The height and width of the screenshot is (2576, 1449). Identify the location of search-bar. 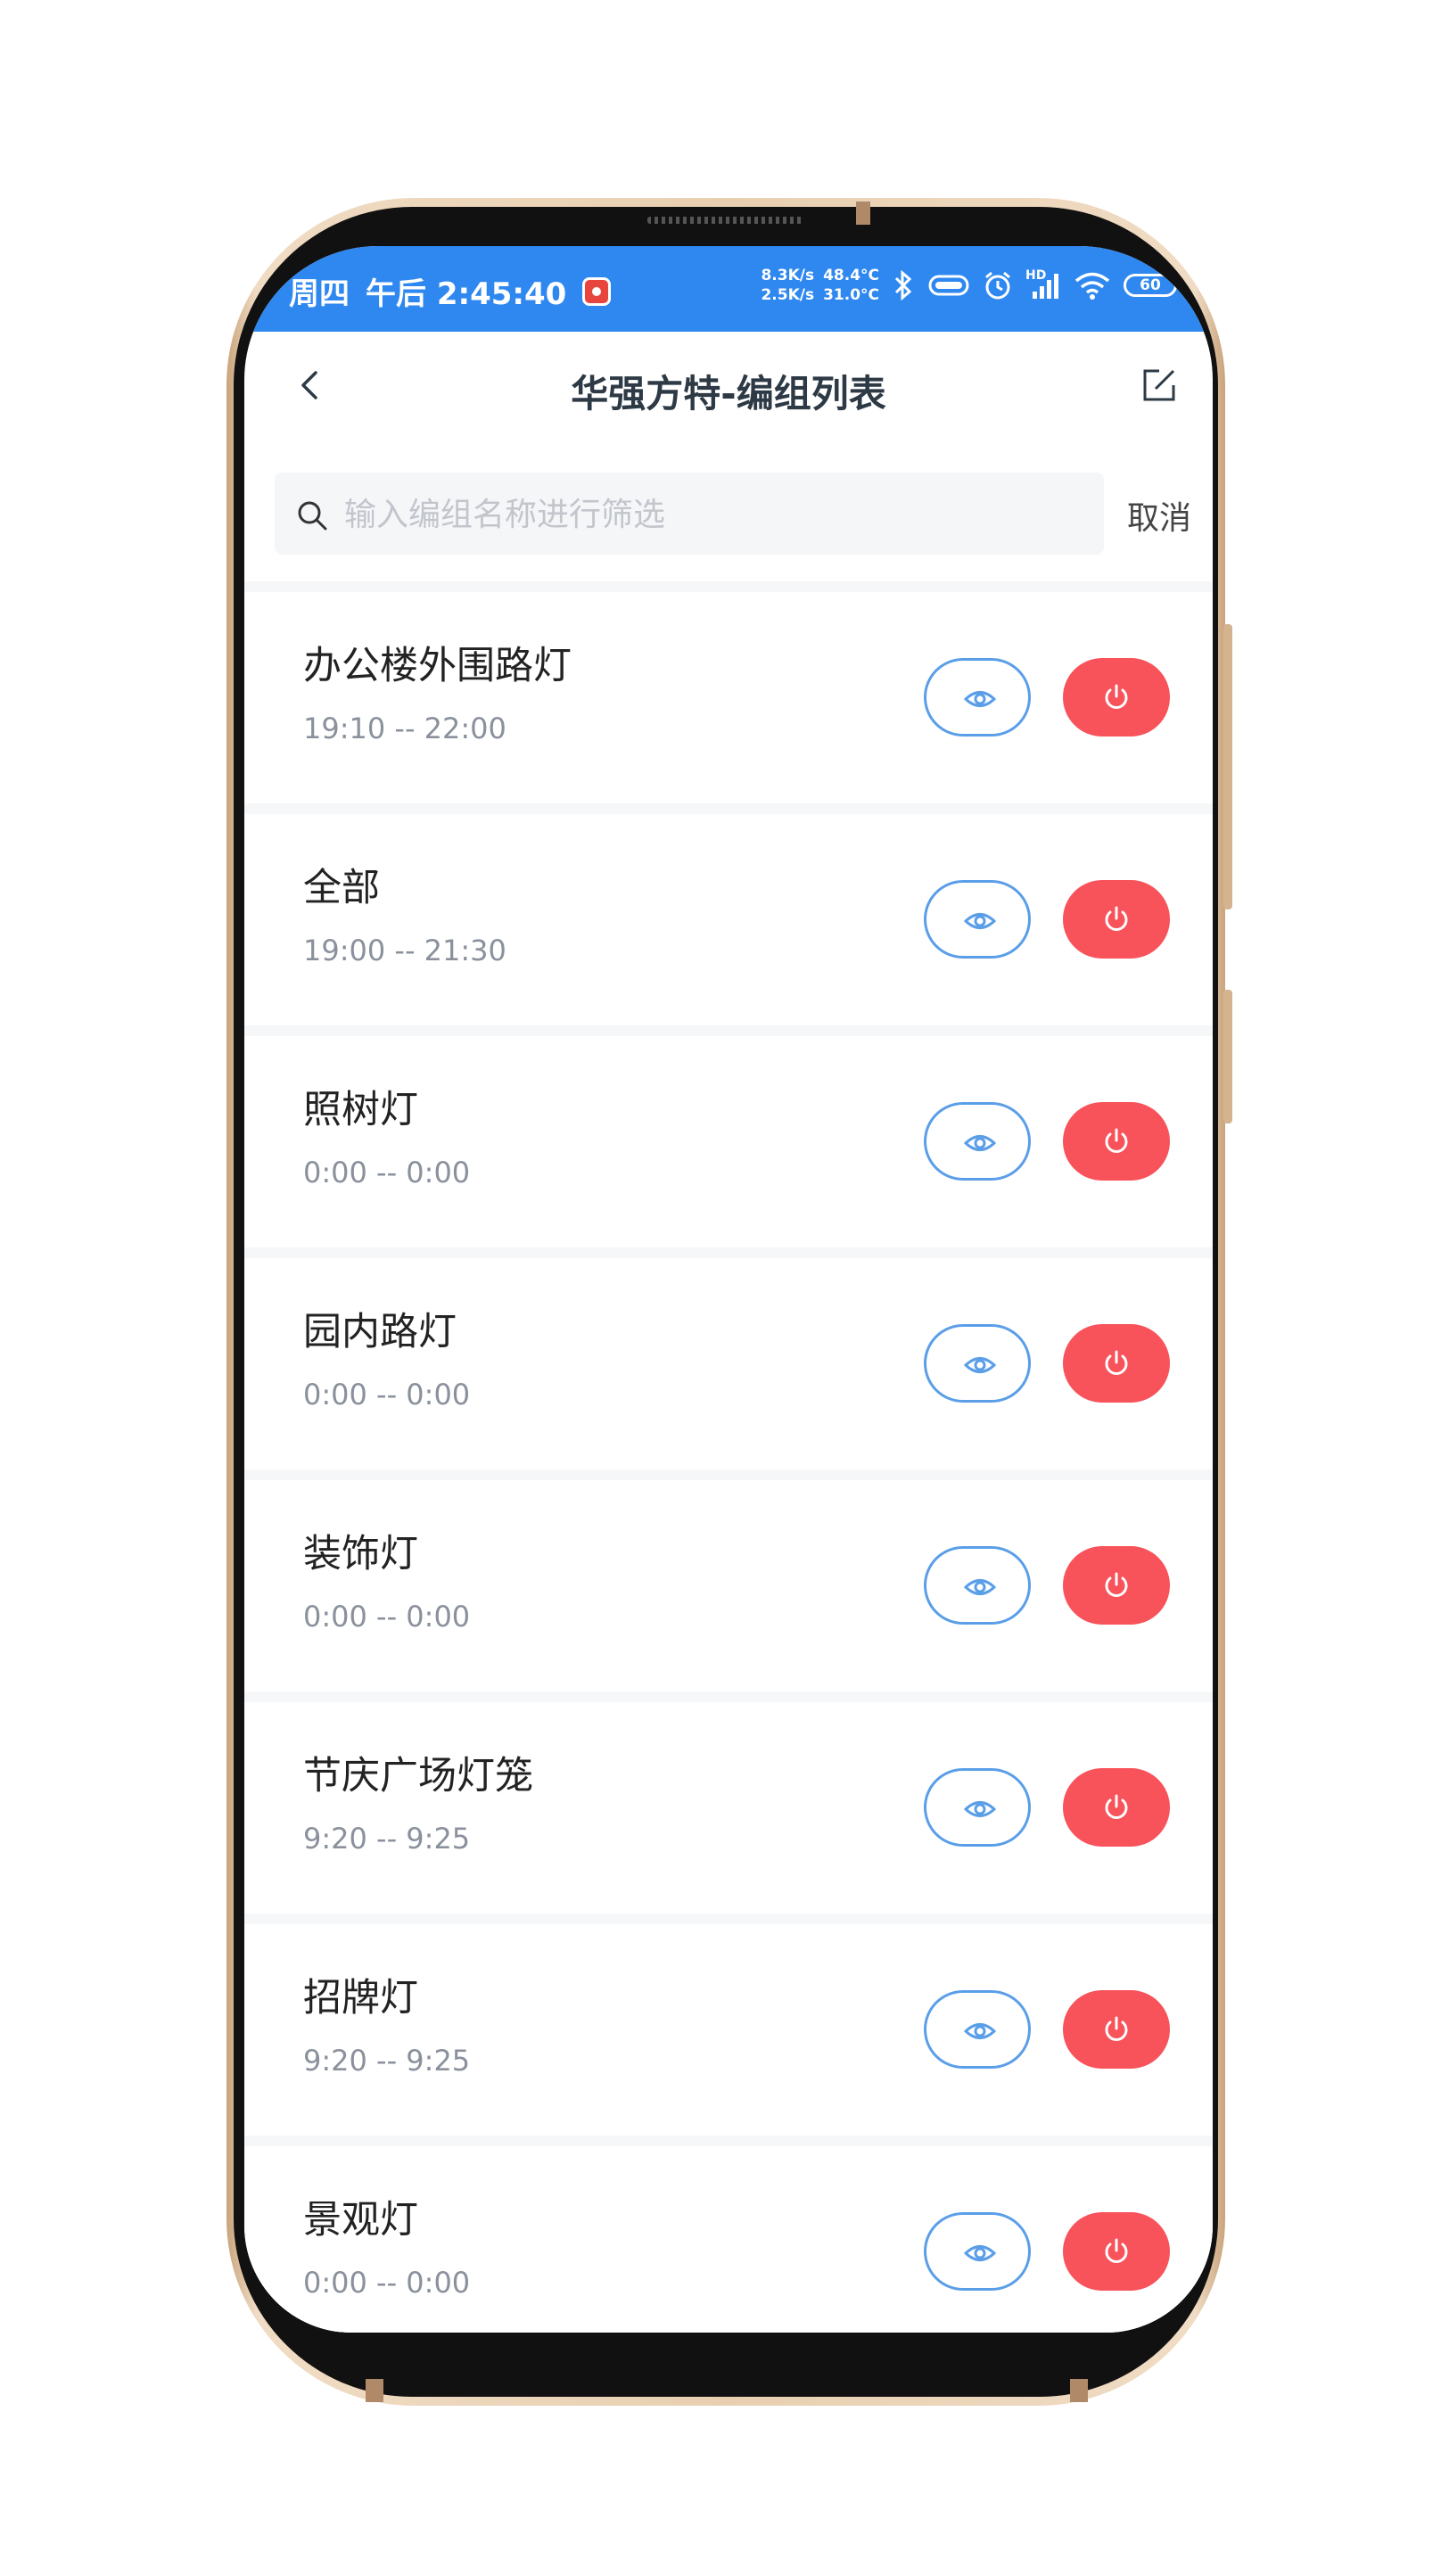
(689, 514).